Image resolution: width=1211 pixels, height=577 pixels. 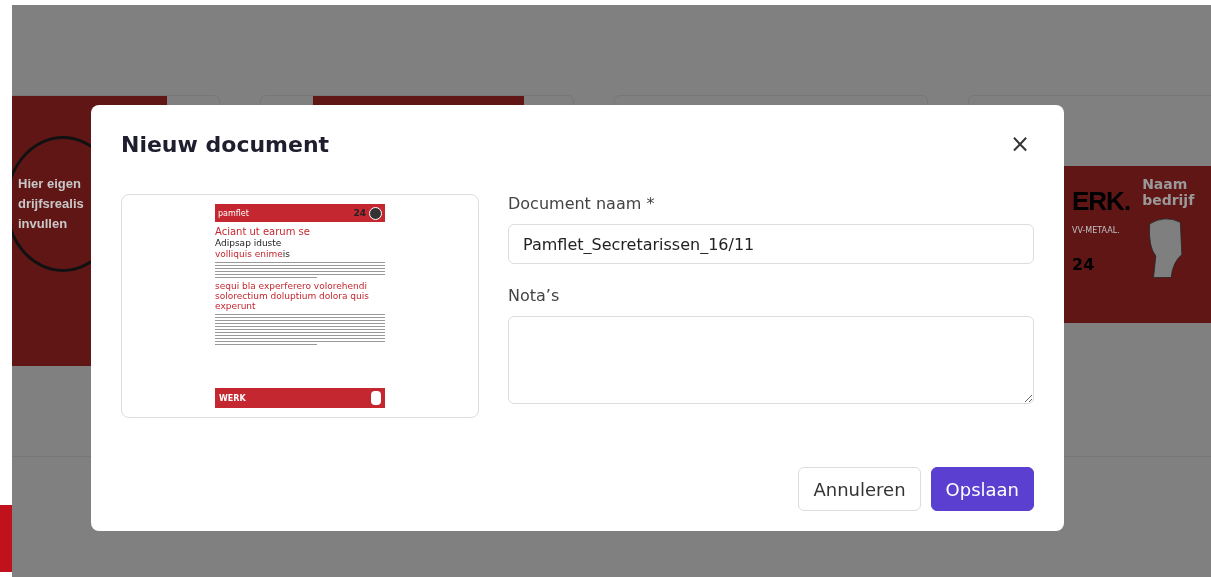 What do you see at coordinates (1019, 144) in the screenshot?
I see `close-button: ×` at bounding box center [1019, 144].